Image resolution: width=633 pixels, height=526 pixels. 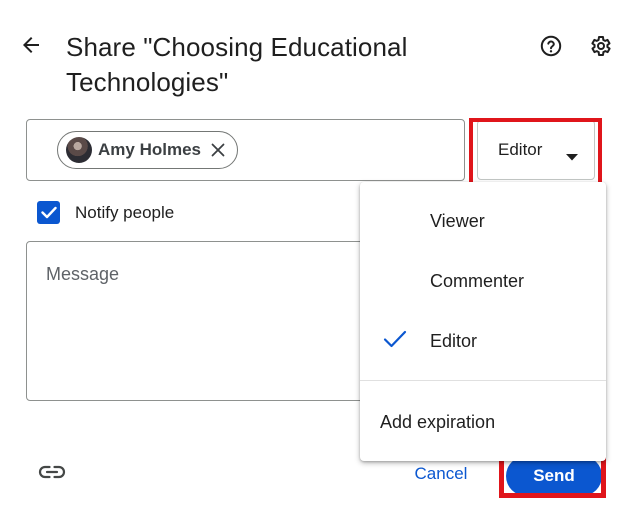 I want to click on menu-divider, so click(x=483, y=380).